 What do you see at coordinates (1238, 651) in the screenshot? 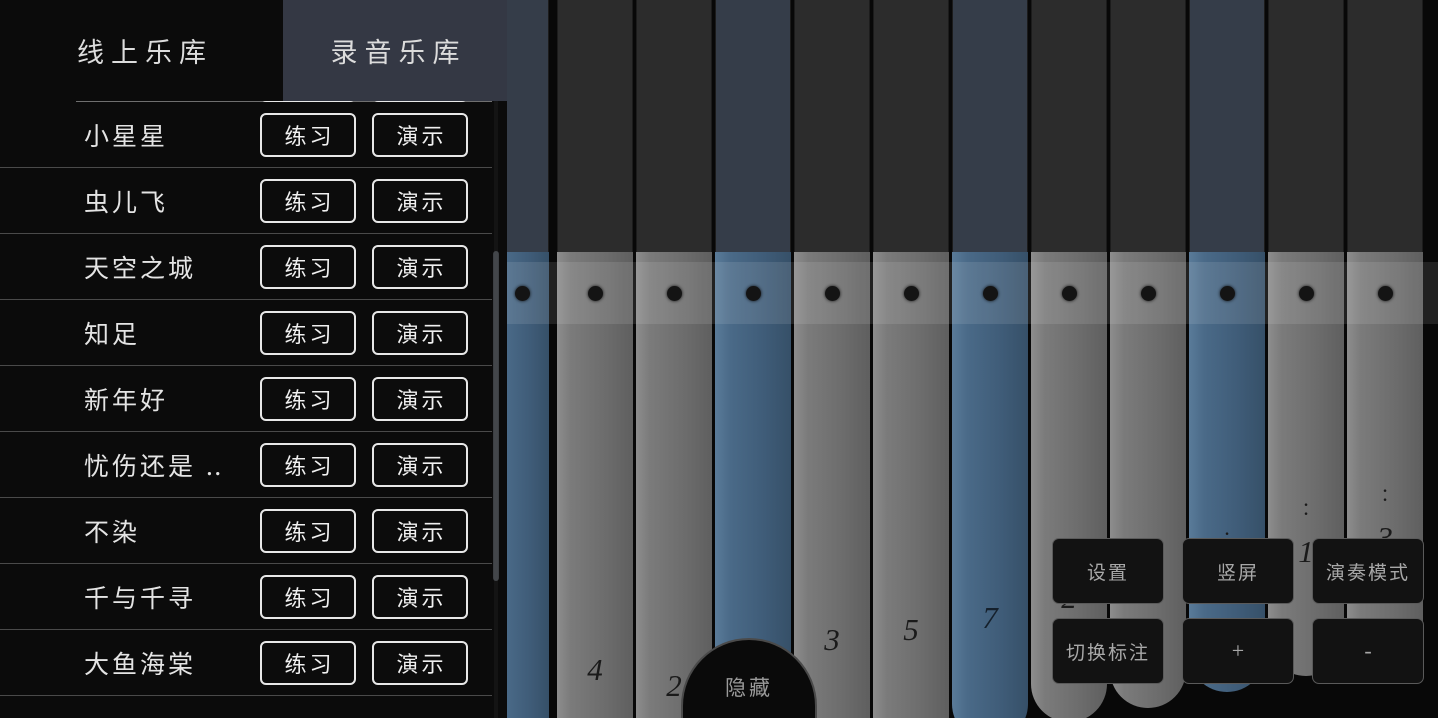
I see `increase-button: +` at bounding box center [1238, 651].